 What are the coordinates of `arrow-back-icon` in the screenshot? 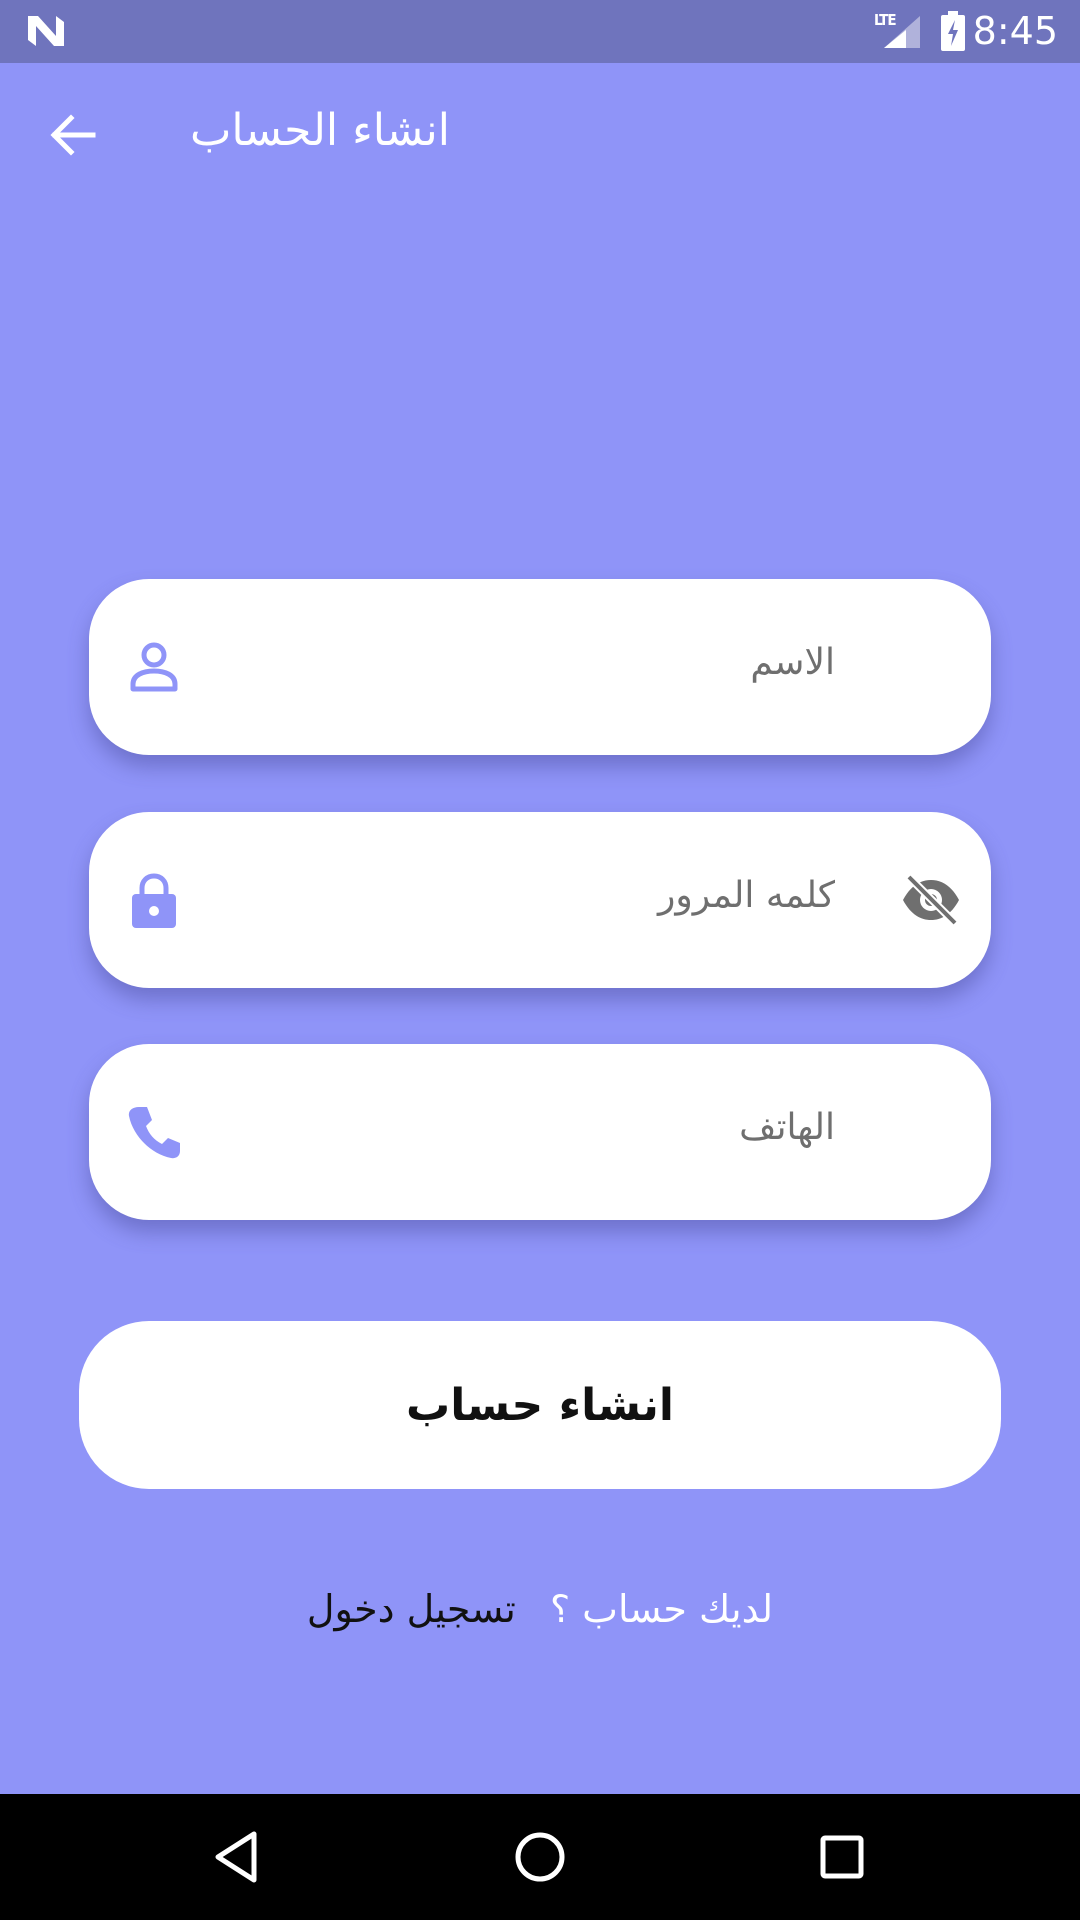 It's located at (73, 135).